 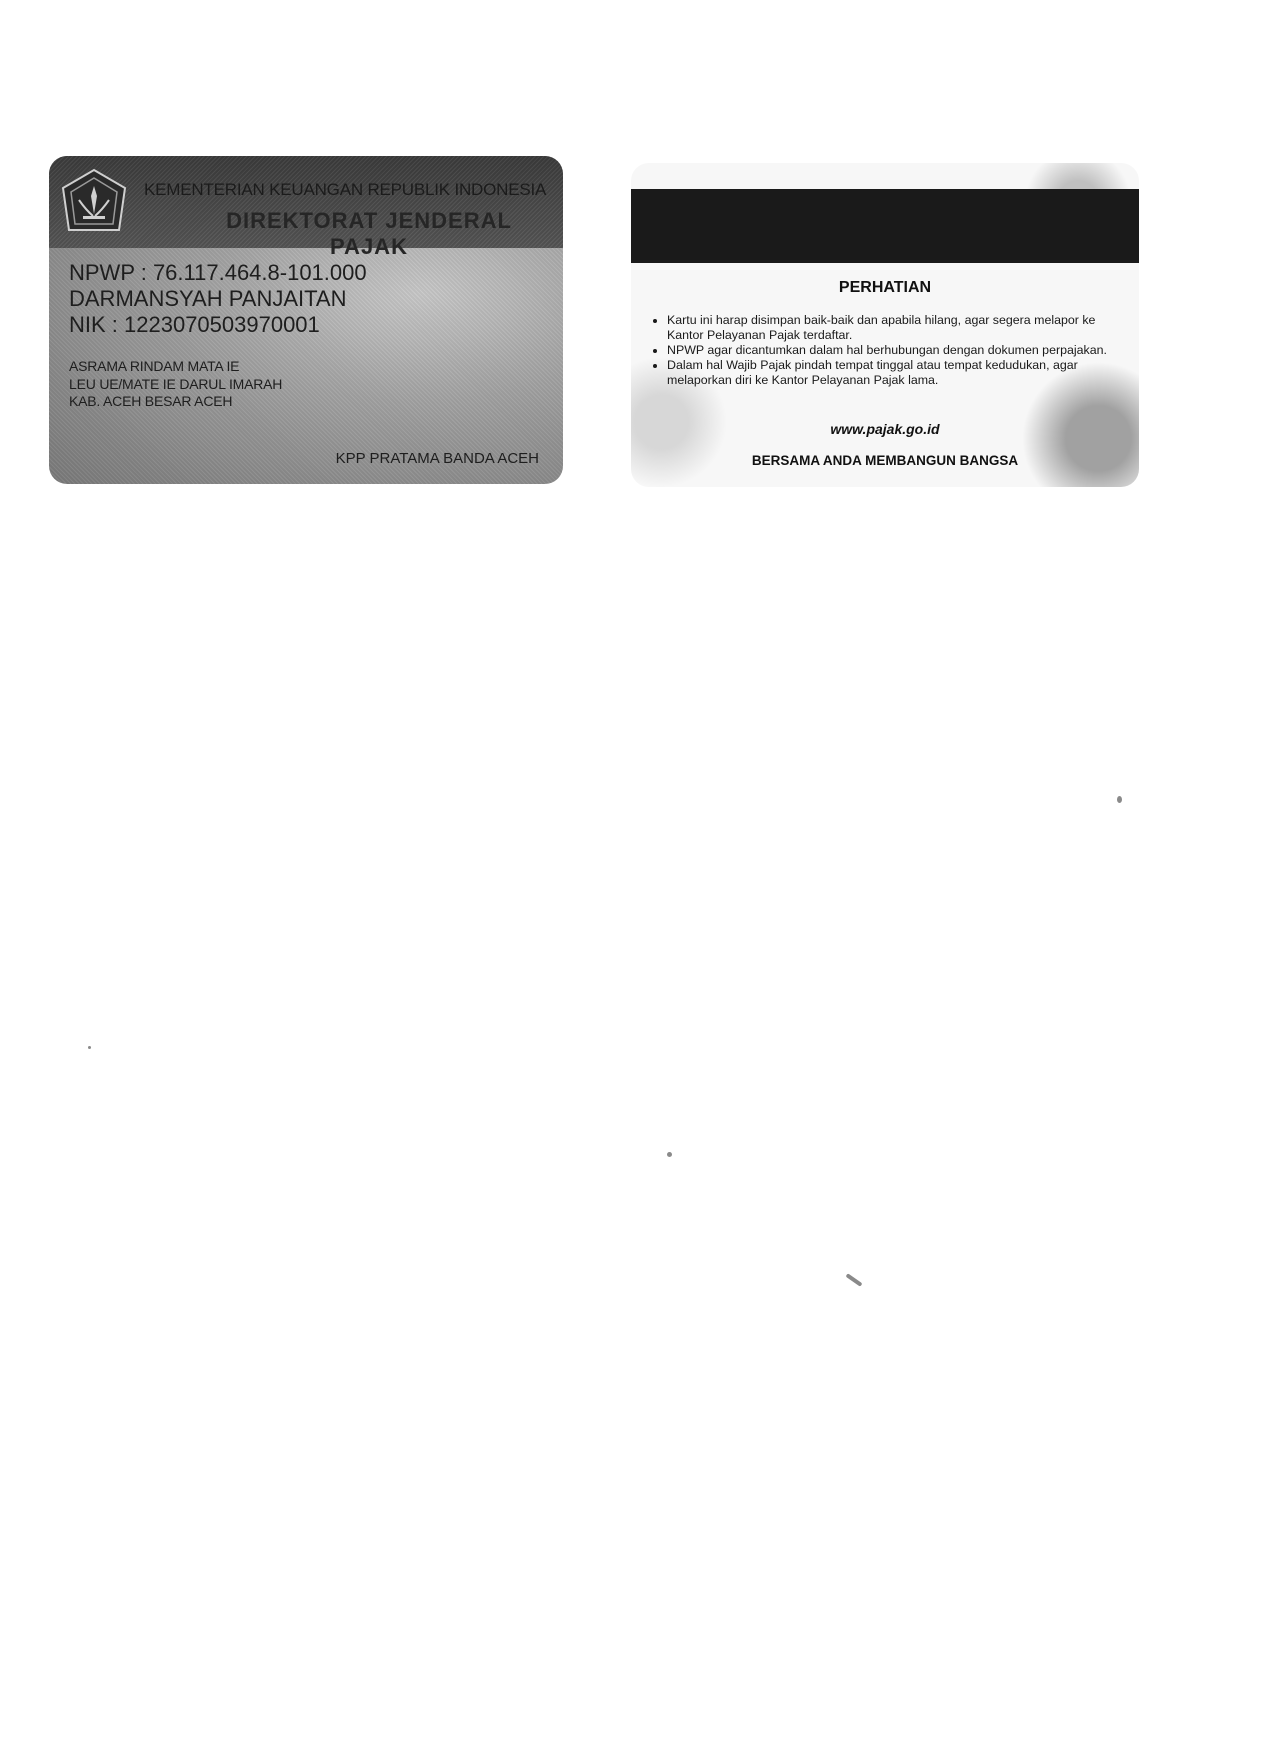 What do you see at coordinates (885, 429) in the screenshot?
I see `website-url: www.pajak.go.id` at bounding box center [885, 429].